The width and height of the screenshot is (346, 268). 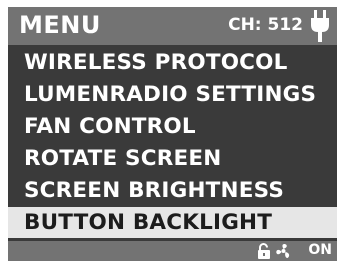 I want to click on status-bar: ON, so click(x=172, y=251).